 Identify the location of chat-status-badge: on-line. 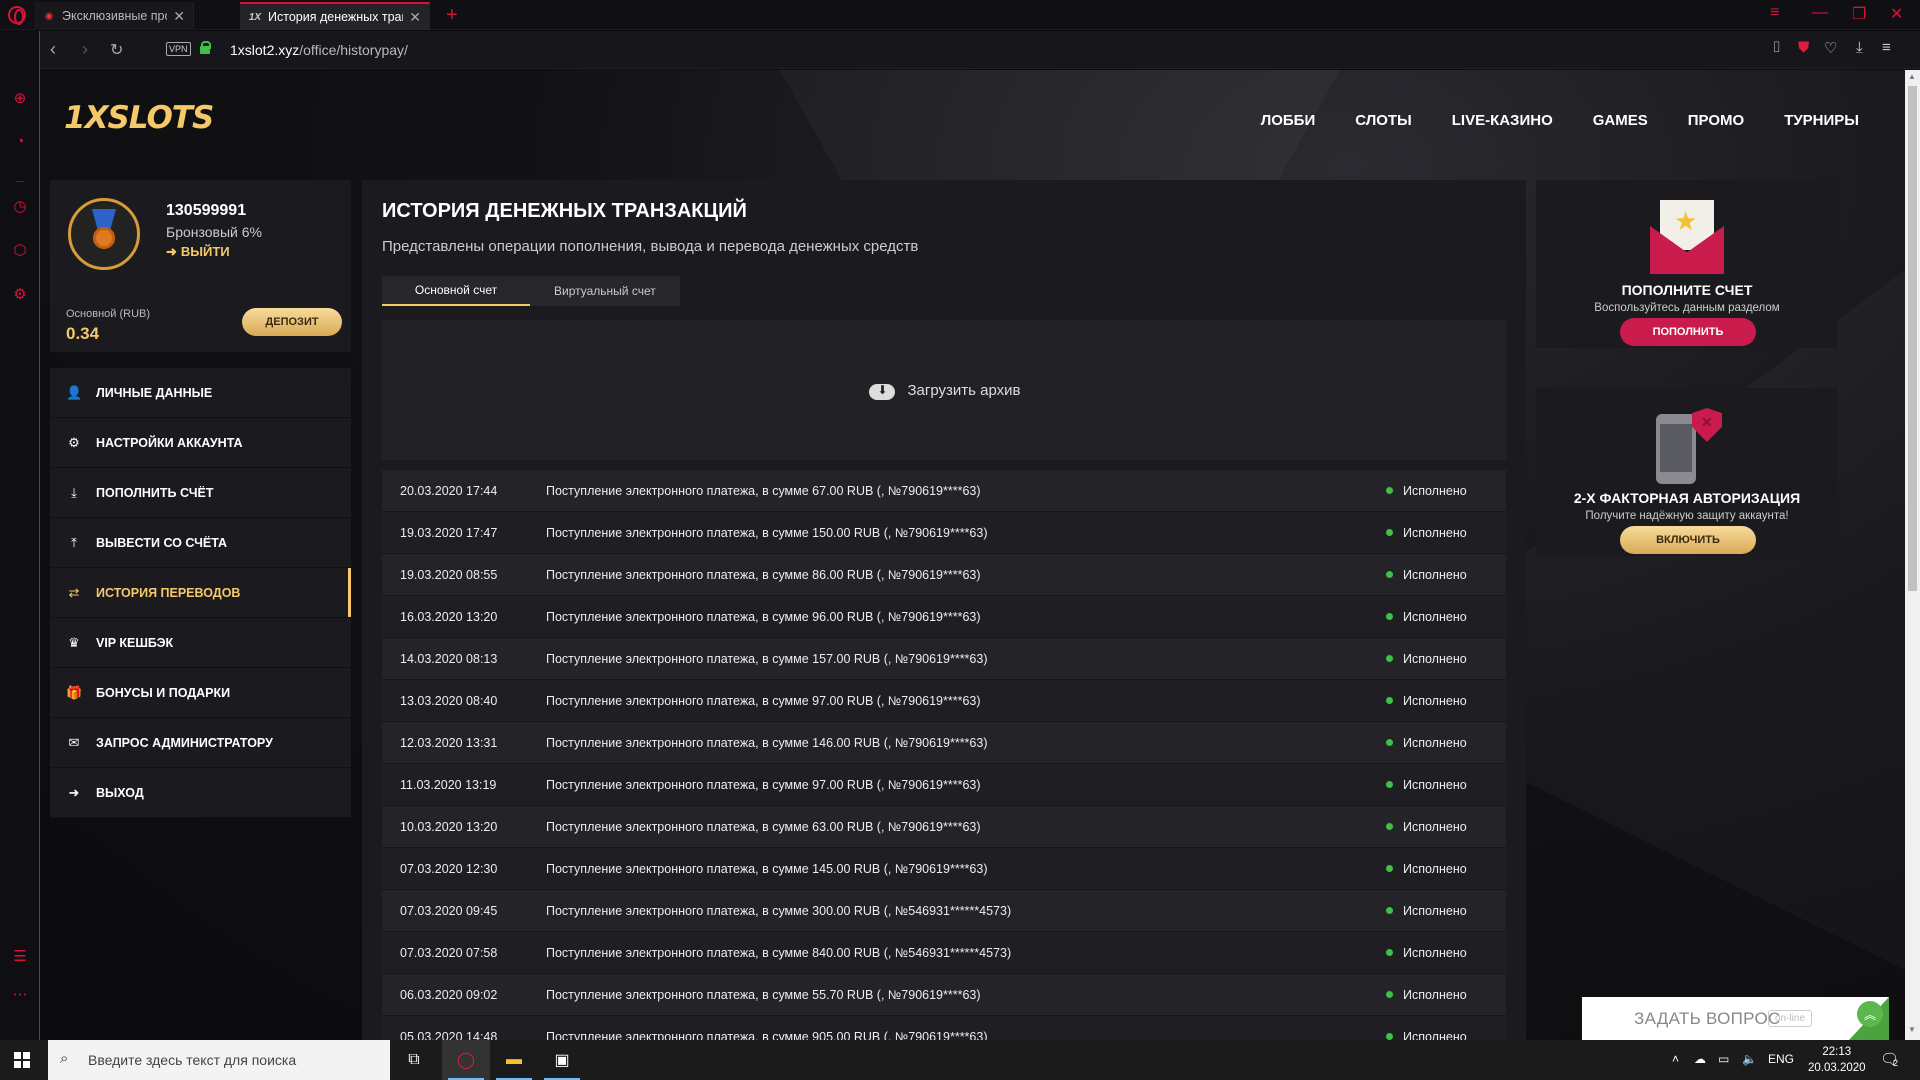
(1790, 1018).